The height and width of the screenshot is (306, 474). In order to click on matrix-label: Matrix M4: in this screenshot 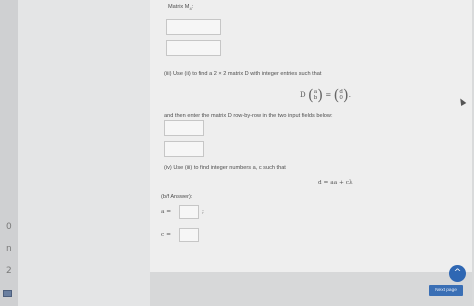, I will do `click(181, 8)`.